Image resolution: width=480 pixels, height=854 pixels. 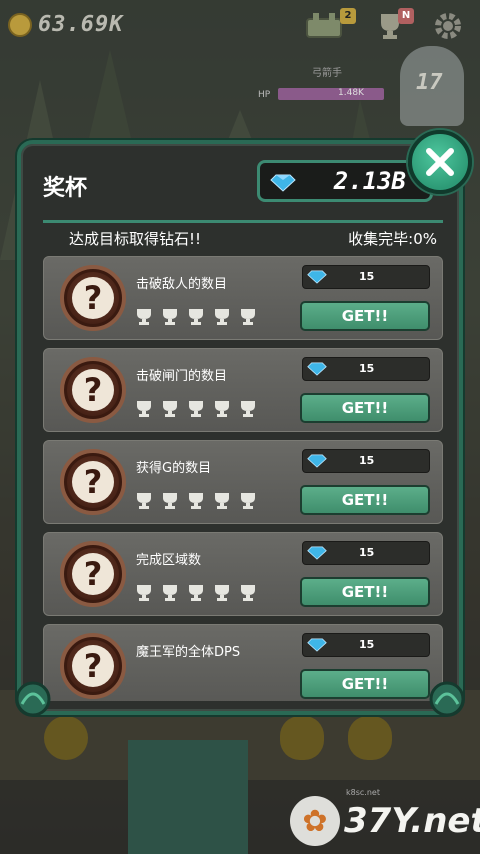 I want to click on gold-amount: 63.69K, so click(x=81, y=24).